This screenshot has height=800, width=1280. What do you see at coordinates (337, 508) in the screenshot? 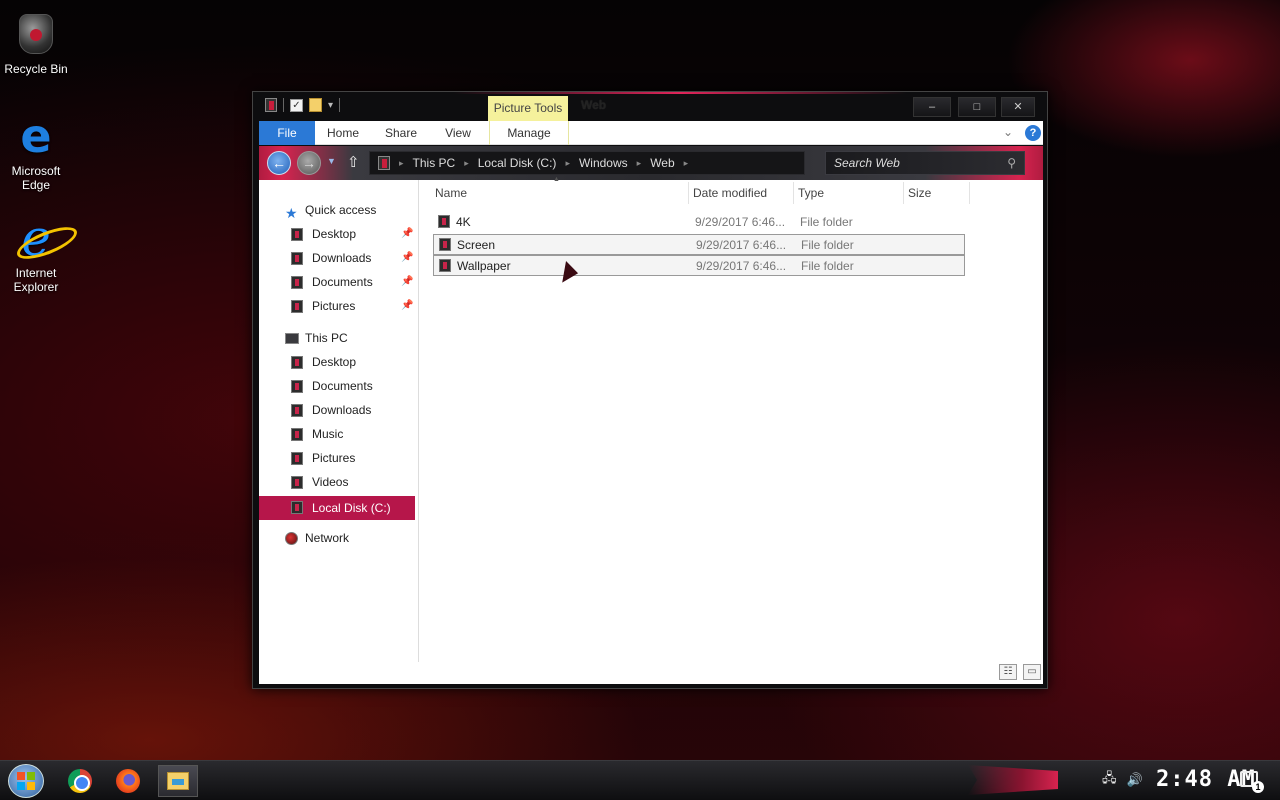
I see `nav-pc-local-disk: Local Disk (C:)` at bounding box center [337, 508].